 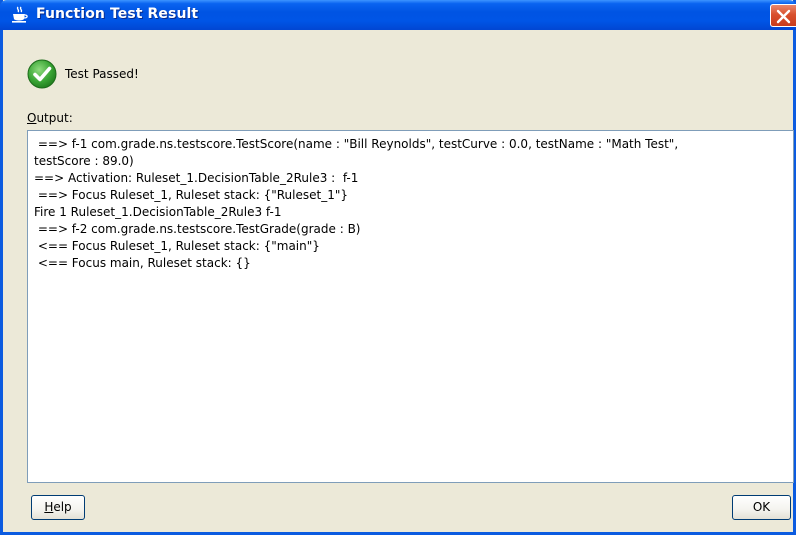 I want to click on title-bar: Function Test Result, so click(x=398, y=15).